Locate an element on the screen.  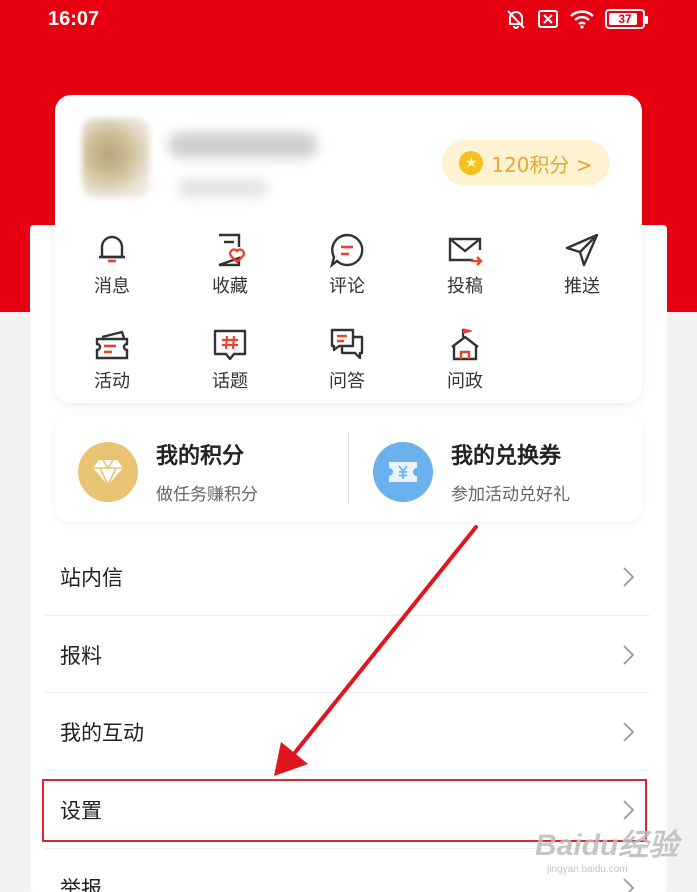
watermark-brand: Baidu经验 is located at coordinates (607, 845).